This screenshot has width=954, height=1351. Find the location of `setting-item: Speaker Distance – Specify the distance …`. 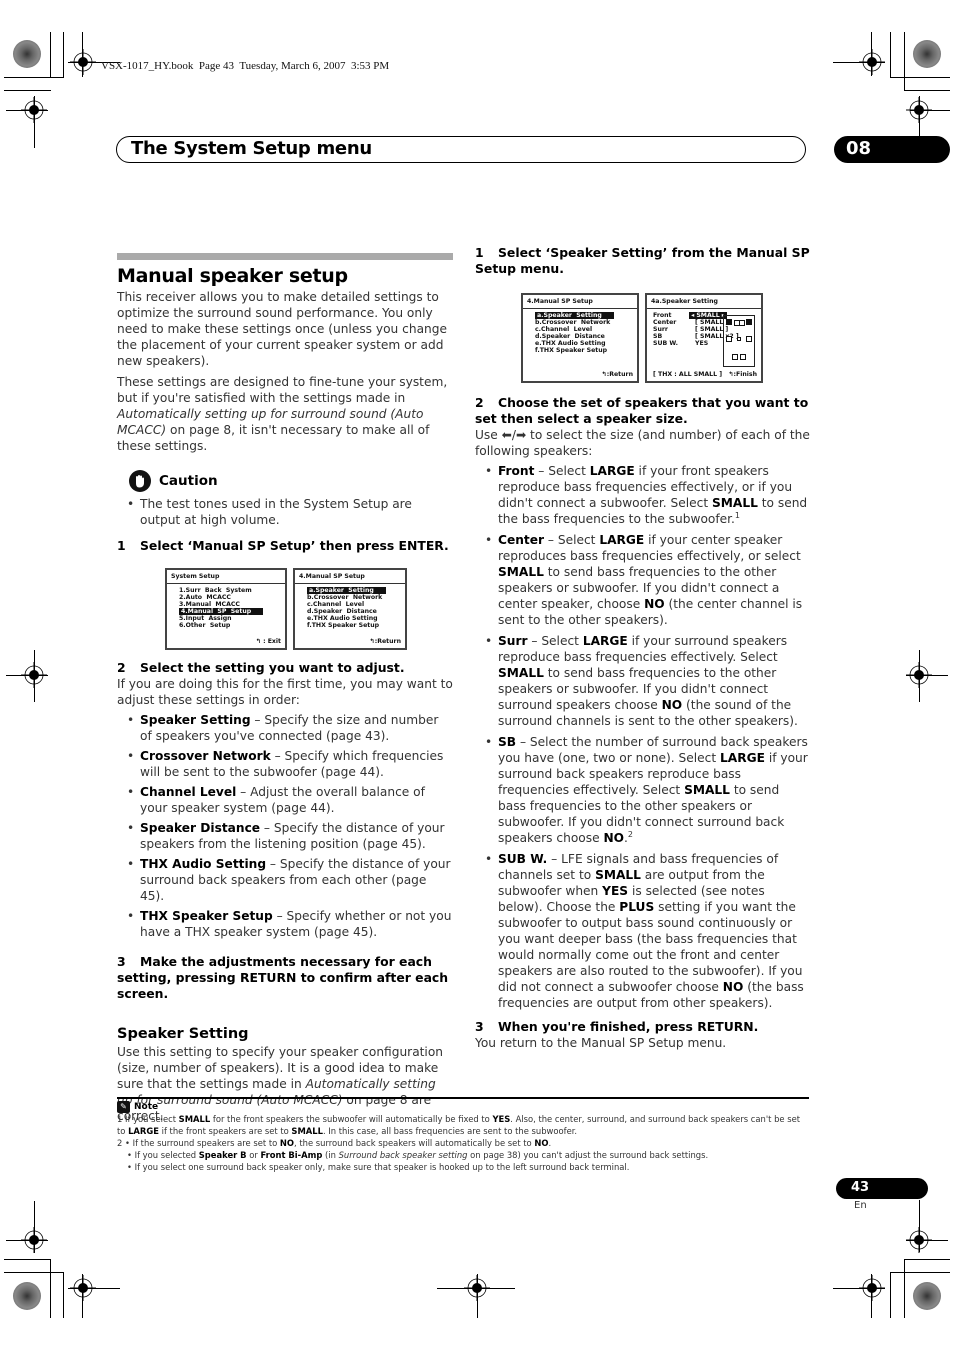

setting-item: Speaker Distance – Specify the distance … is located at coordinates (285, 836).